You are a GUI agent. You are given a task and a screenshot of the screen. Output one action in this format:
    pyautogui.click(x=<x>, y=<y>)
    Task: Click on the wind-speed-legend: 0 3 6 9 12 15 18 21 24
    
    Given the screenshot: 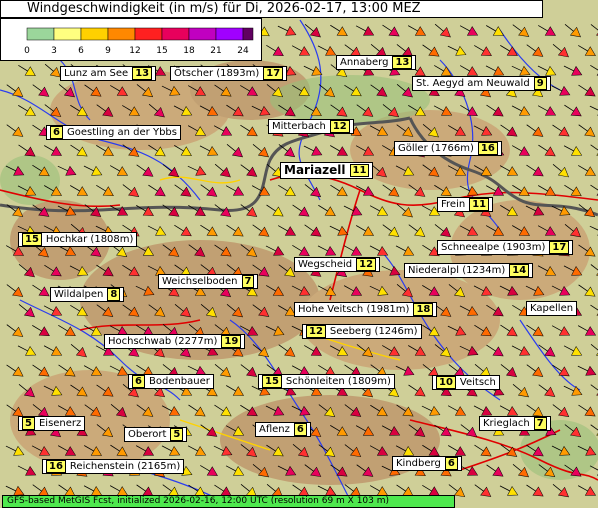 What is the action you would take?
    pyautogui.click(x=131, y=39)
    